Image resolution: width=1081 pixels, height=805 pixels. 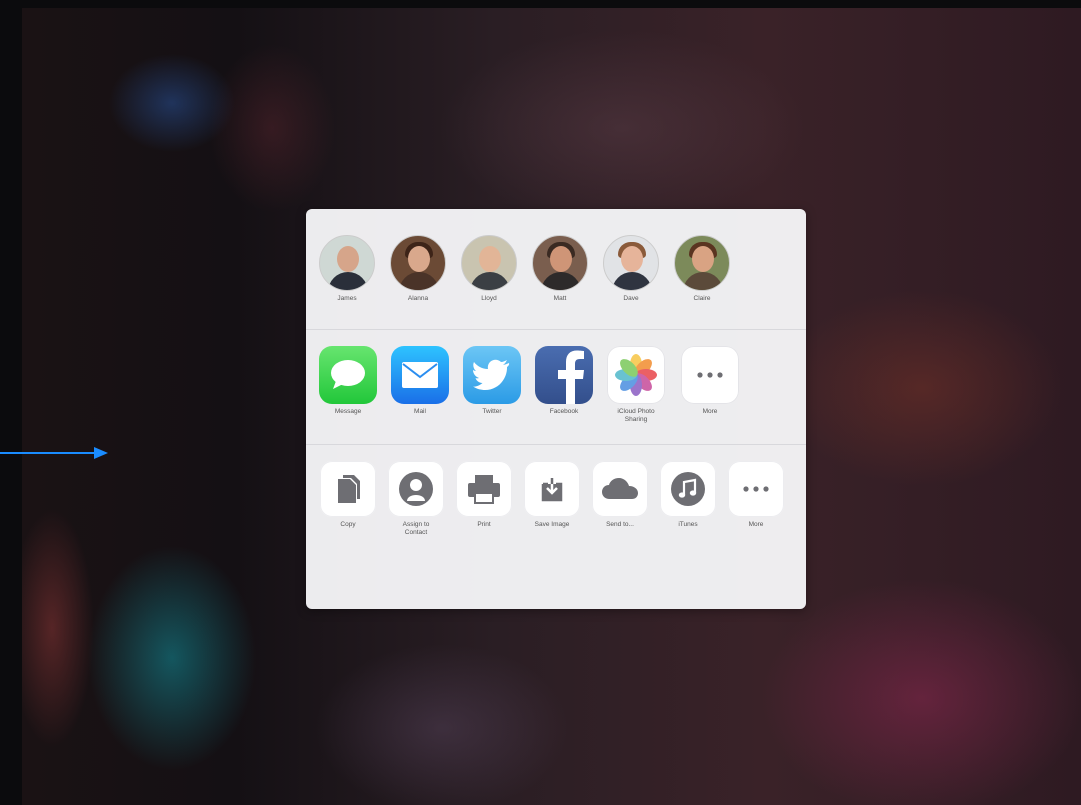 I want to click on photos-icon, so click(x=636, y=375).